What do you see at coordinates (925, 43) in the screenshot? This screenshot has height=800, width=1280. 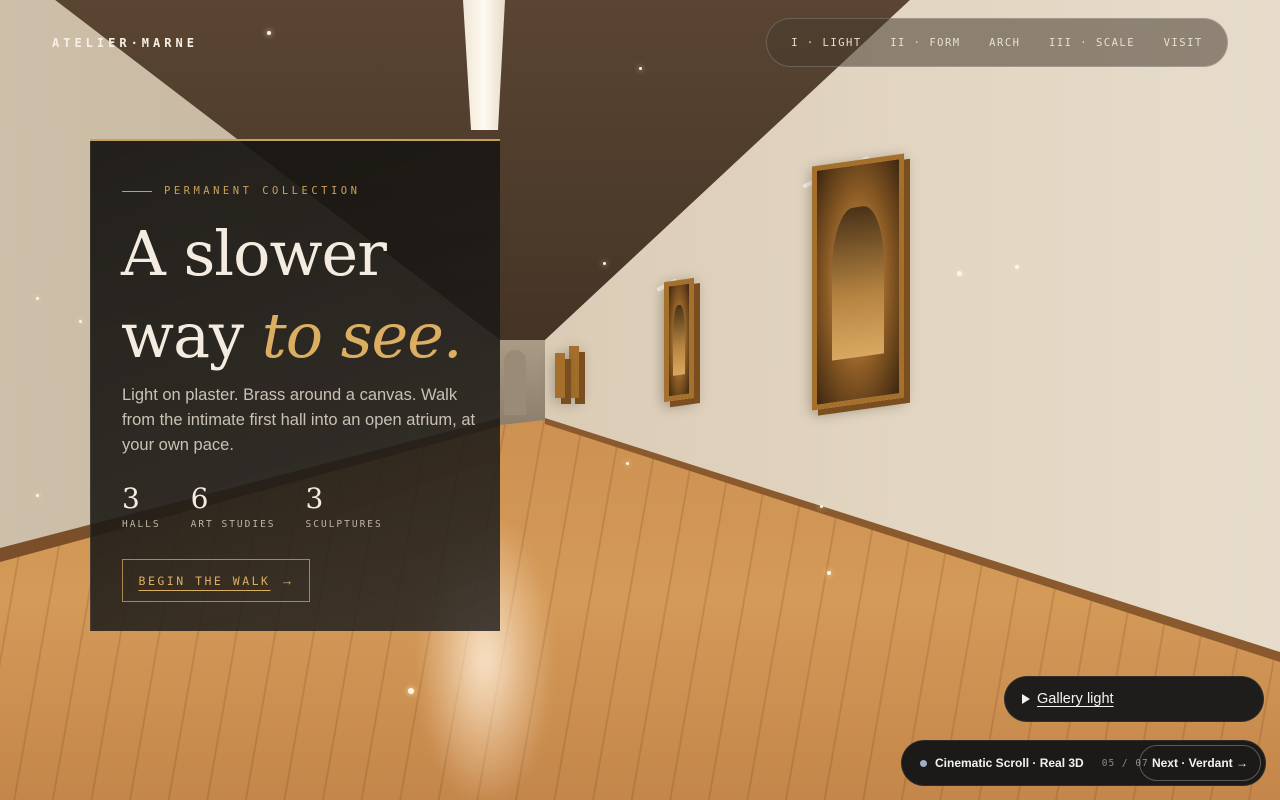 I see `nav-item-form: II · FORM` at bounding box center [925, 43].